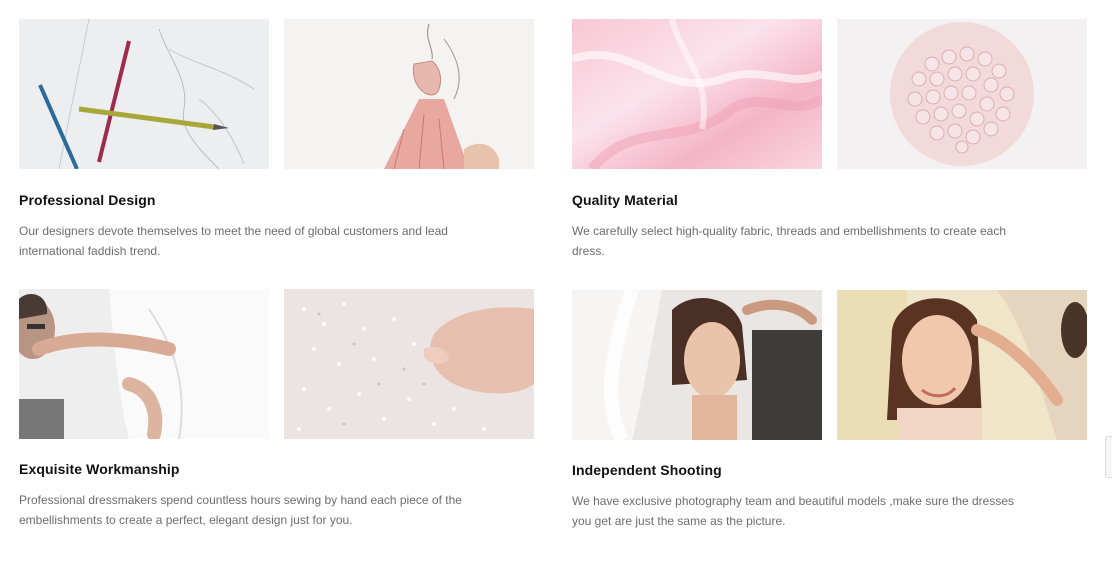 This screenshot has height=563, width=1112. I want to click on model-veil-photo, so click(697, 365).